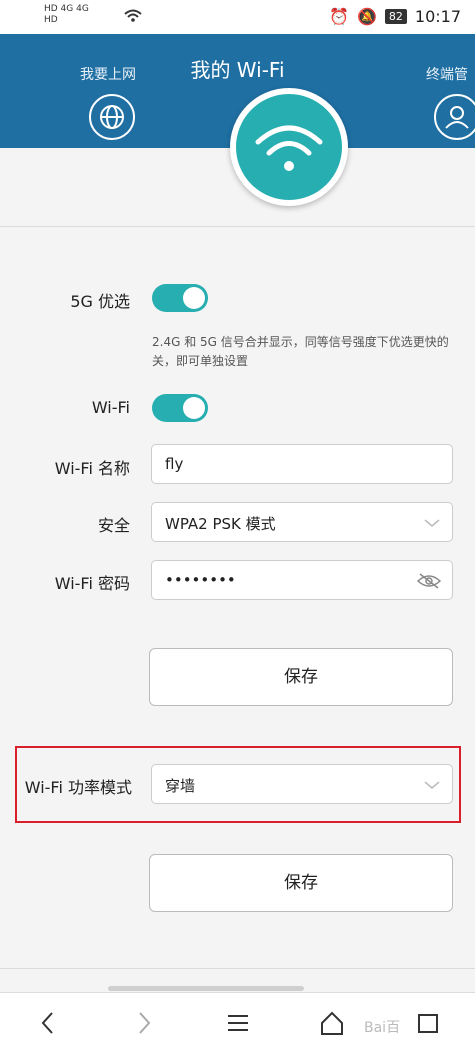  Describe the element at coordinates (48, 1023) in the screenshot. I see `back-icon` at that location.